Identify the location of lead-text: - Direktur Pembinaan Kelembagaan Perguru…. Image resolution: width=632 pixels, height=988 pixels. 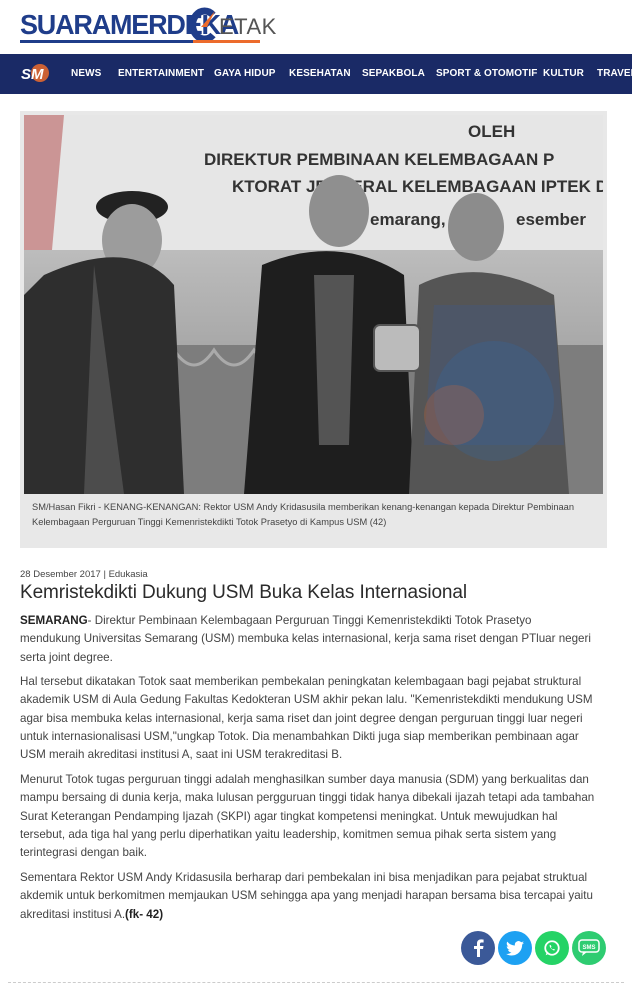
(305, 639).